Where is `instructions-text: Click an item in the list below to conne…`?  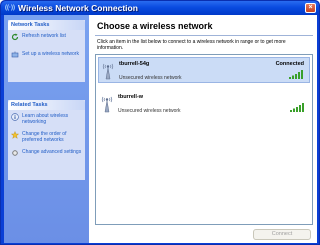 instructions-text: Click an item in the list below to conne… is located at coordinates (191, 45).